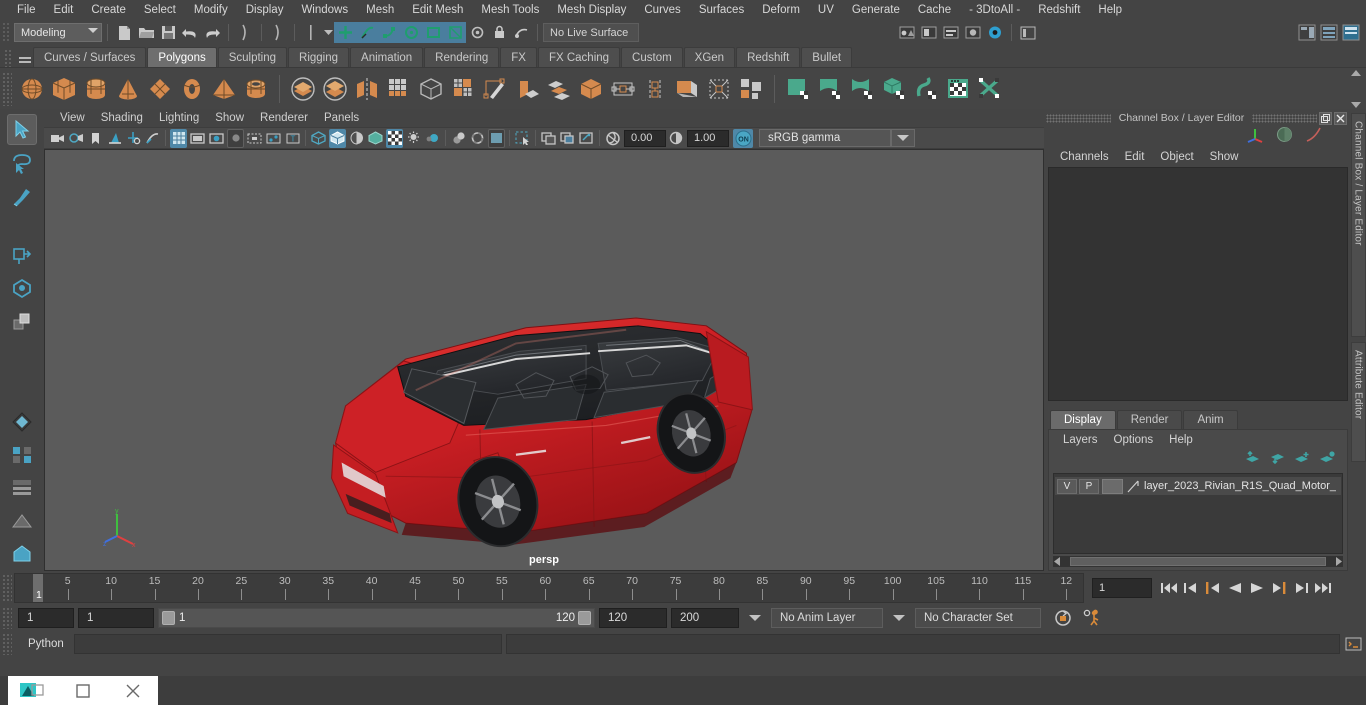 Image resolution: width=1366 pixels, height=705 pixels. I want to click on command-line-grip, so click(7, 644).